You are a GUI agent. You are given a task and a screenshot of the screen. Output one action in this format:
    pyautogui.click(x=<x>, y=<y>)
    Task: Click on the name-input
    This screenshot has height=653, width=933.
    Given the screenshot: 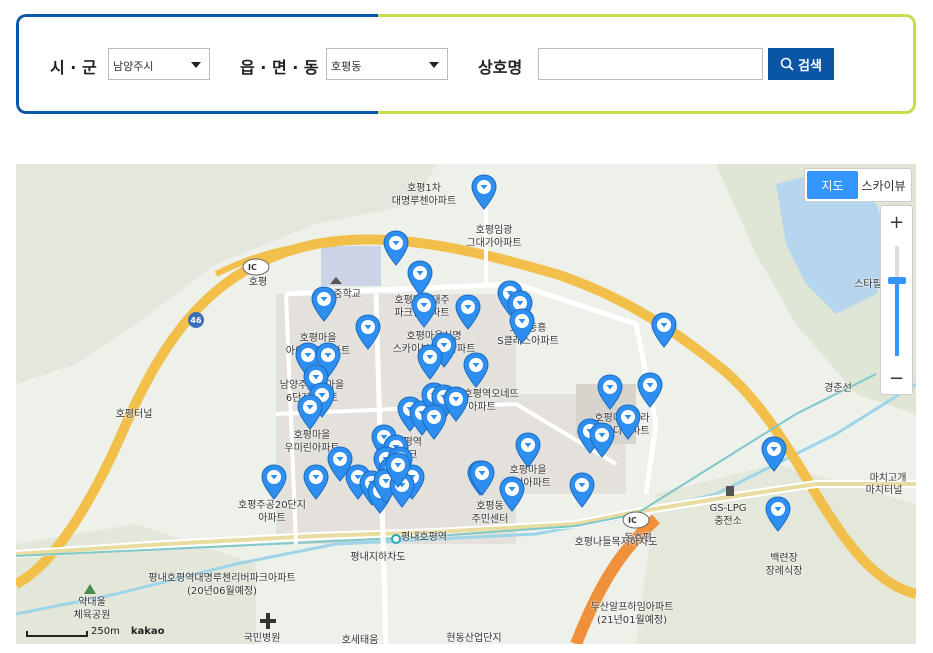 What is the action you would take?
    pyautogui.click(x=650, y=64)
    